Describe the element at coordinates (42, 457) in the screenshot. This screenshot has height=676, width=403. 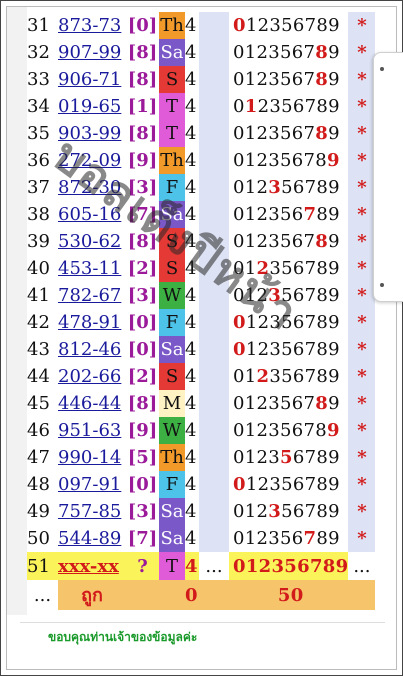
I see `row-number: 47` at that location.